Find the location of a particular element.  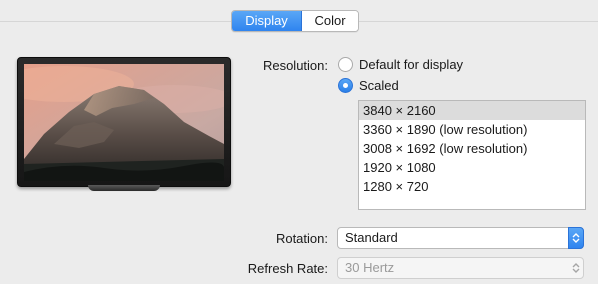

rotation-value: Standard is located at coordinates (371, 237).